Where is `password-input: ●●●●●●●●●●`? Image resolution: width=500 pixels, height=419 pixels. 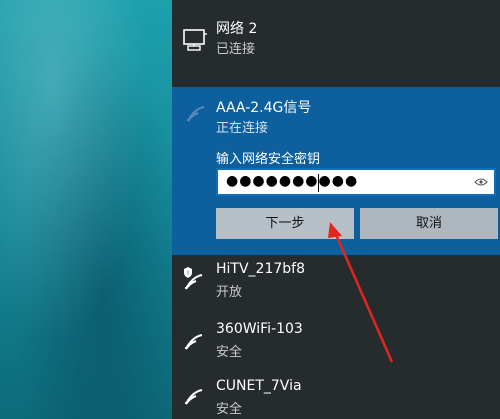 password-input: ●●●●●●●●●● is located at coordinates (356, 182).